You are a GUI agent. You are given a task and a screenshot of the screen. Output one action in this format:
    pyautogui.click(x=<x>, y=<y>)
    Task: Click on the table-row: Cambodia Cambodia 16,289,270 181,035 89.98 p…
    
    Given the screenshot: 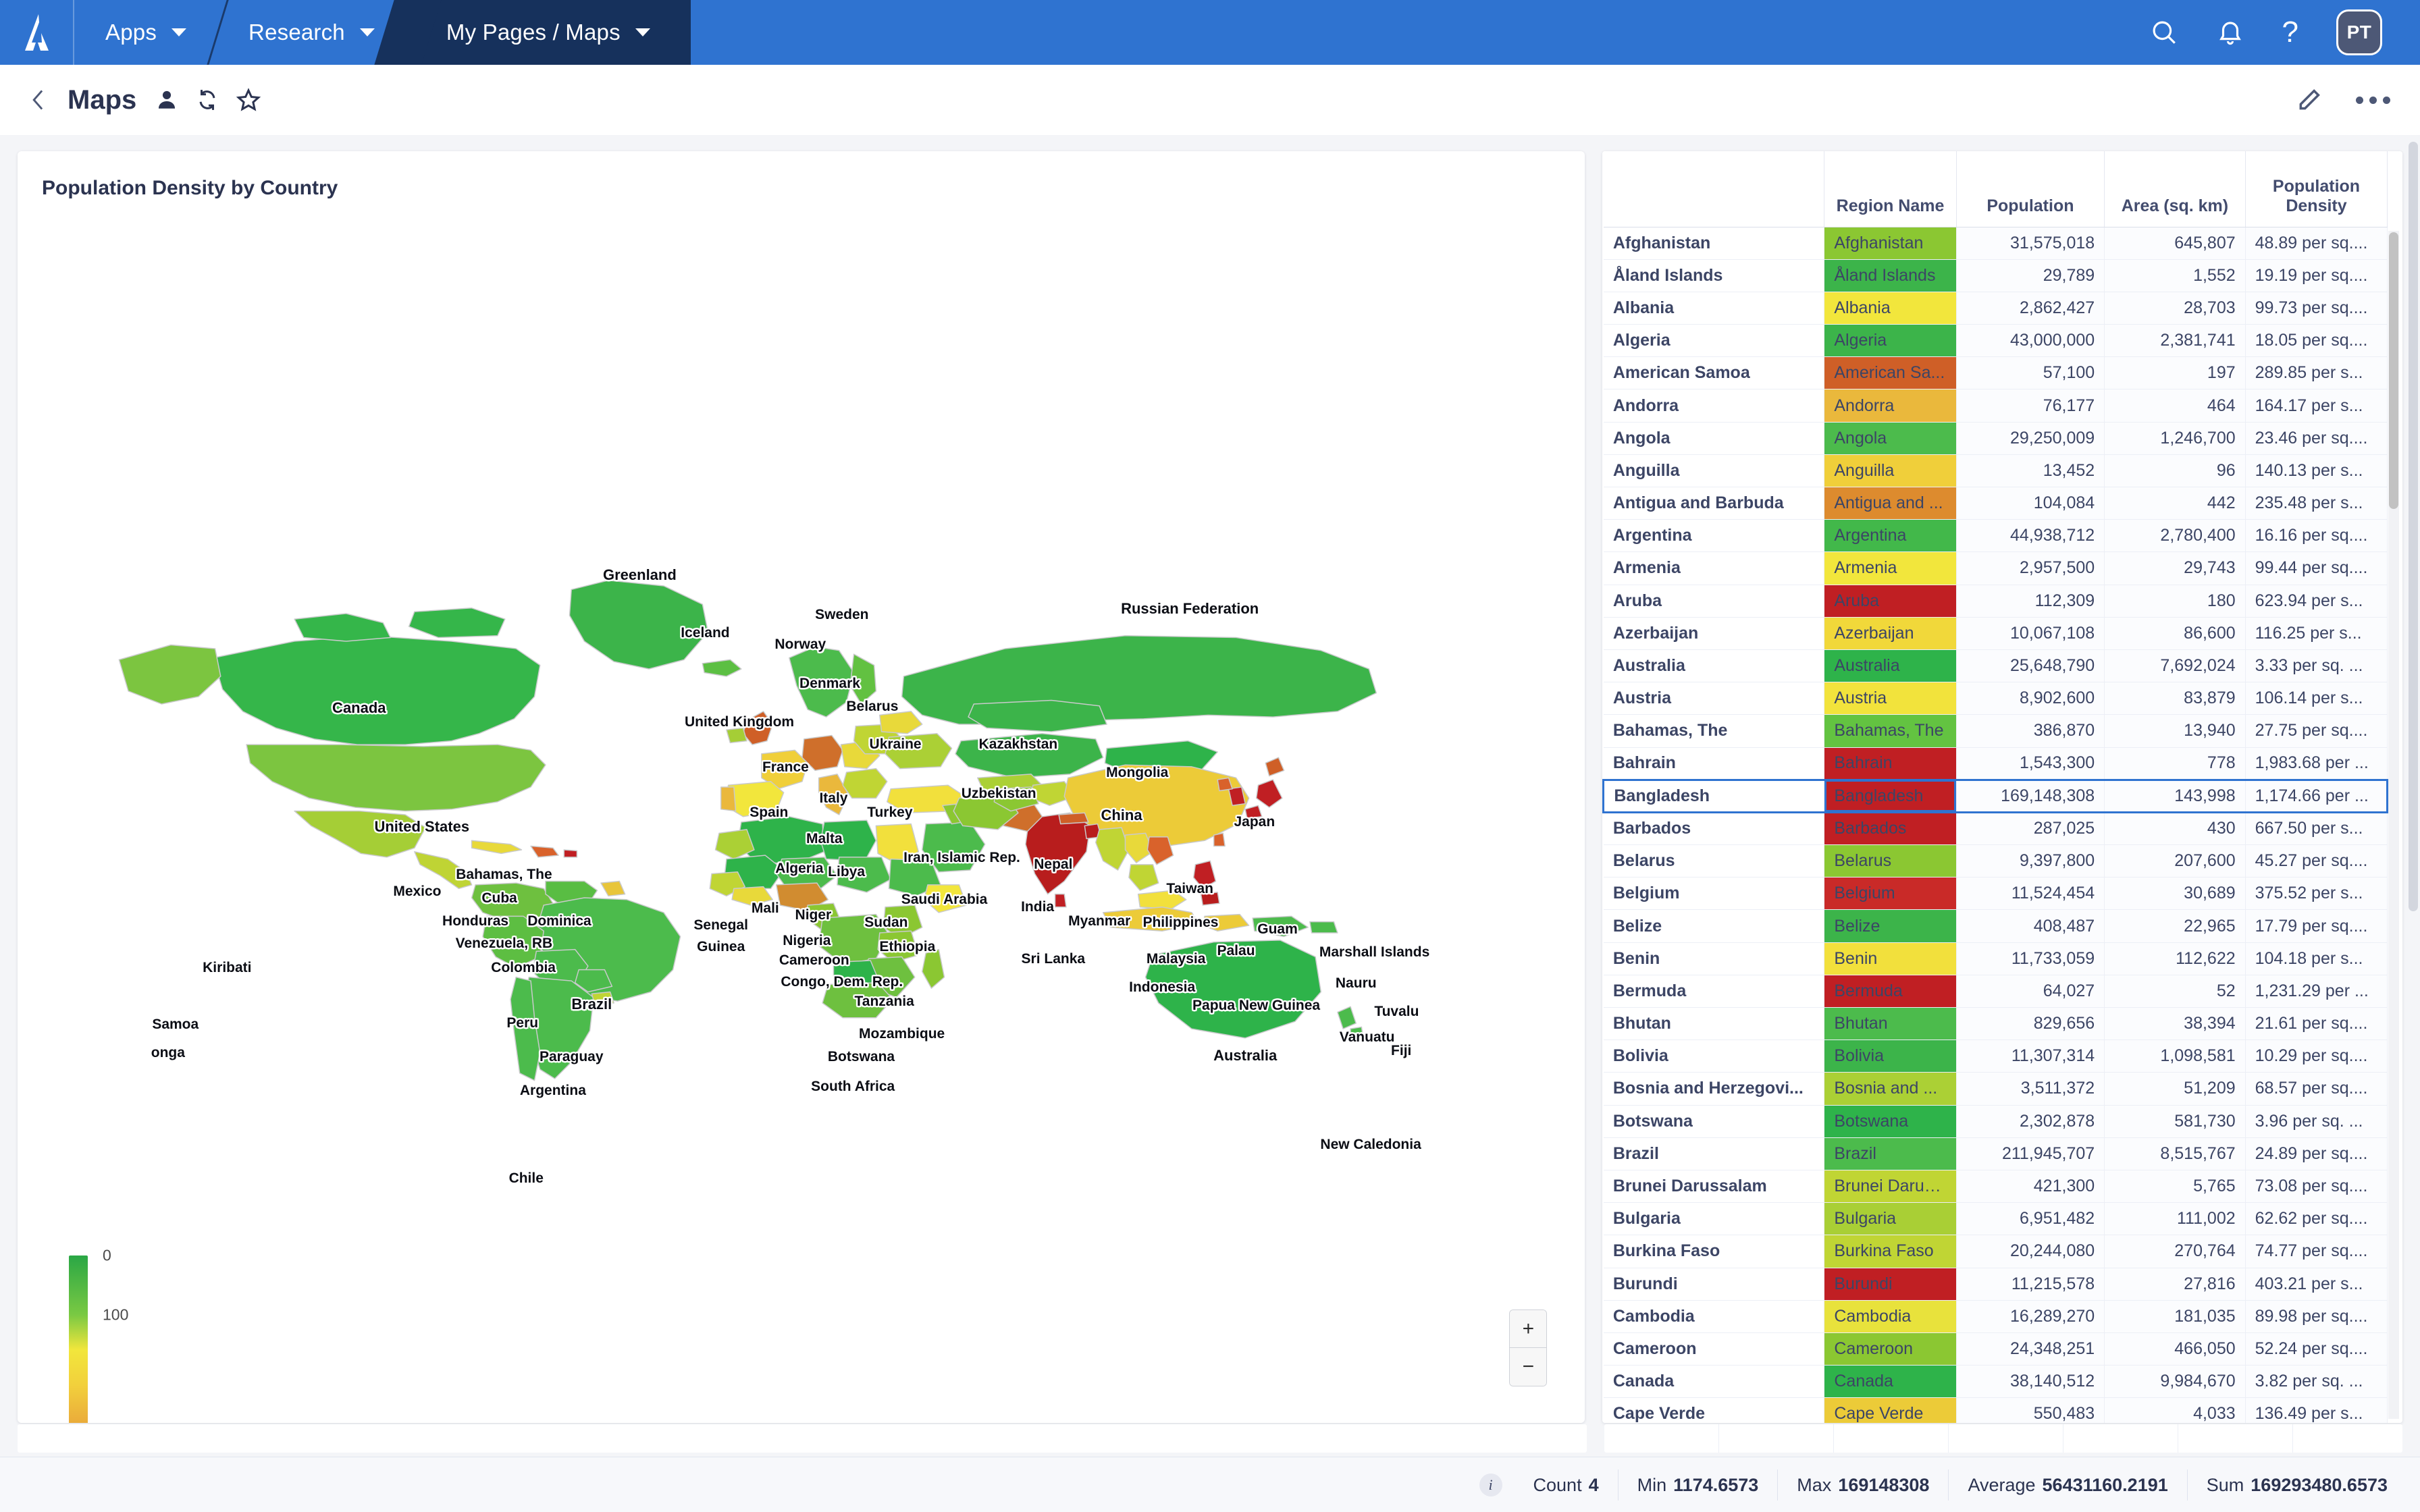 What is the action you would take?
    pyautogui.click(x=1995, y=1316)
    